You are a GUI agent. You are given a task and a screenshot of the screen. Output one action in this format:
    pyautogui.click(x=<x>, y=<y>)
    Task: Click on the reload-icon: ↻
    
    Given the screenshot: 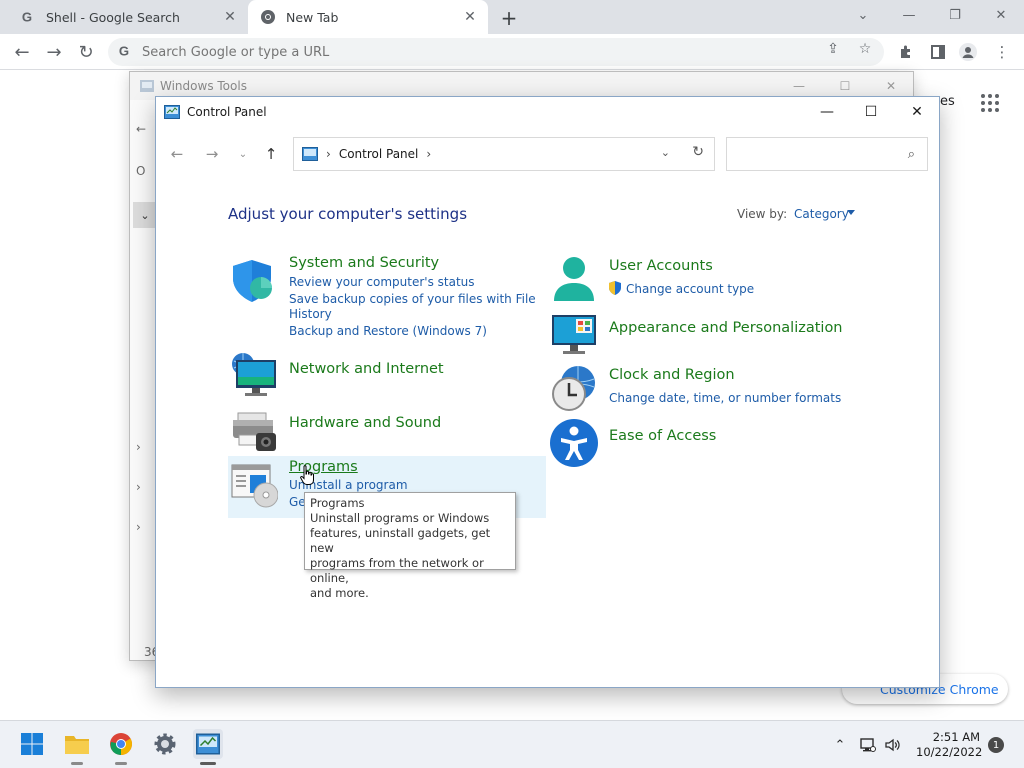 What is the action you would take?
    pyautogui.click(x=86, y=52)
    